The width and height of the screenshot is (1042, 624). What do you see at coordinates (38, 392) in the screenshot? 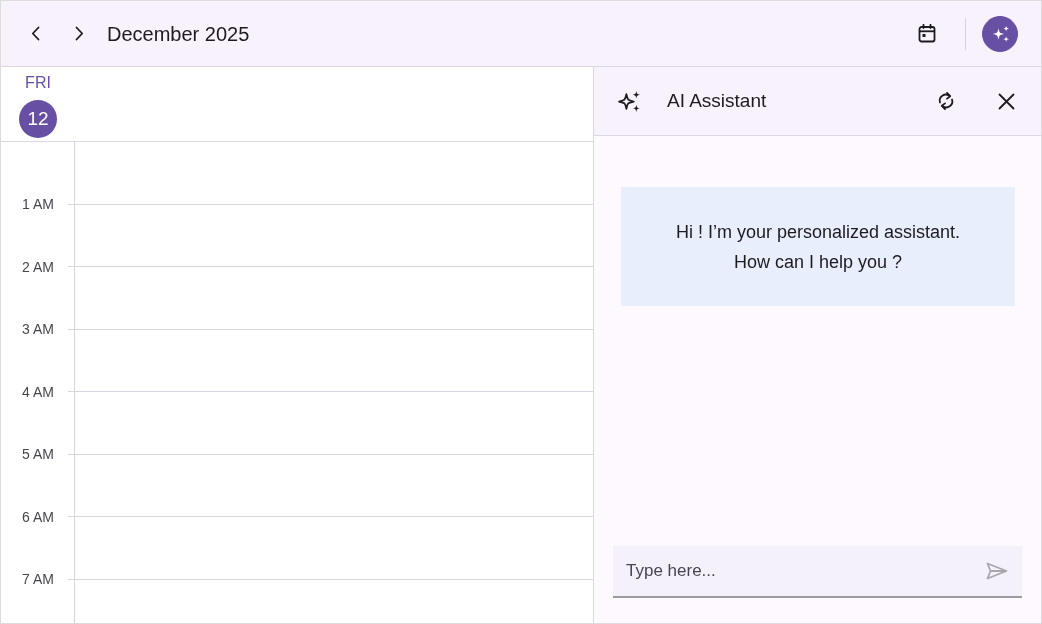
I see `time-label: 4 AM` at bounding box center [38, 392].